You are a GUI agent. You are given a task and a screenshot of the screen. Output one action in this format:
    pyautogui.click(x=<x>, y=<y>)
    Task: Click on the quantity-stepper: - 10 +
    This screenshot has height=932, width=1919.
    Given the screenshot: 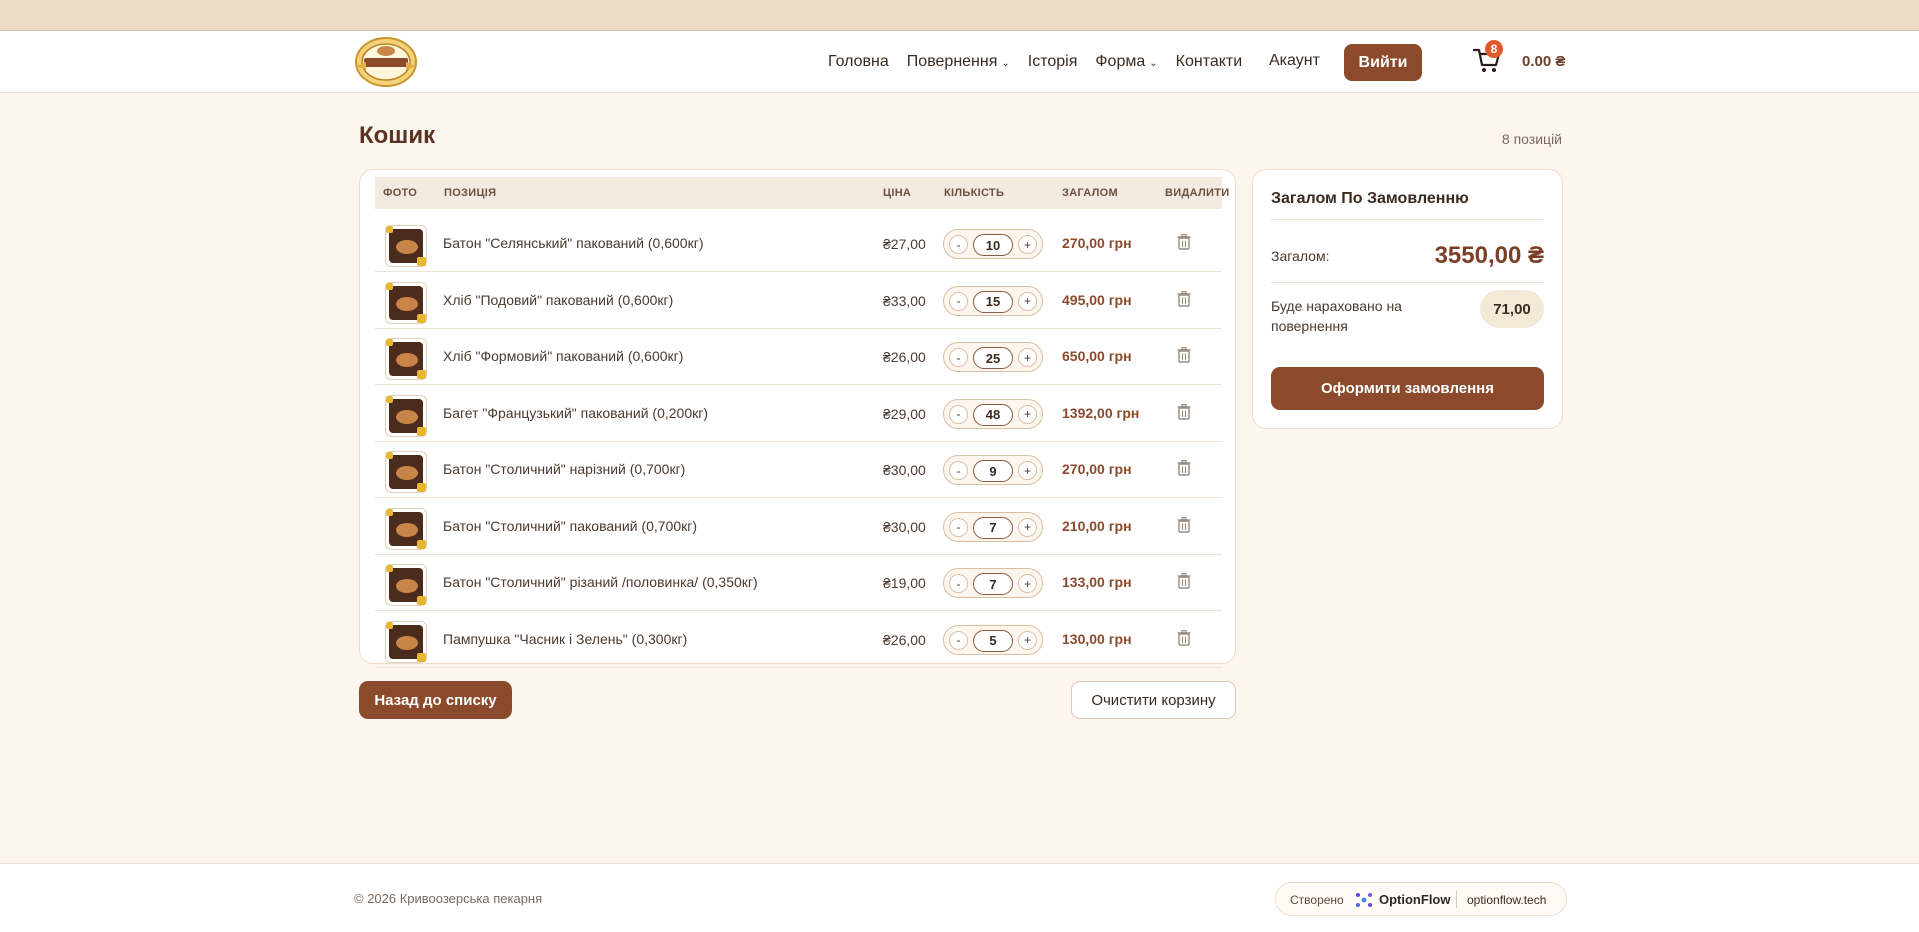 What is the action you would take?
    pyautogui.click(x=993, y=244)
    